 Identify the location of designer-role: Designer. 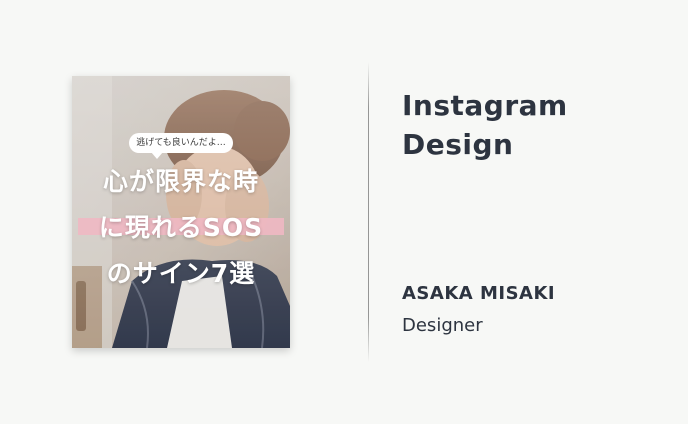
(442, 325).